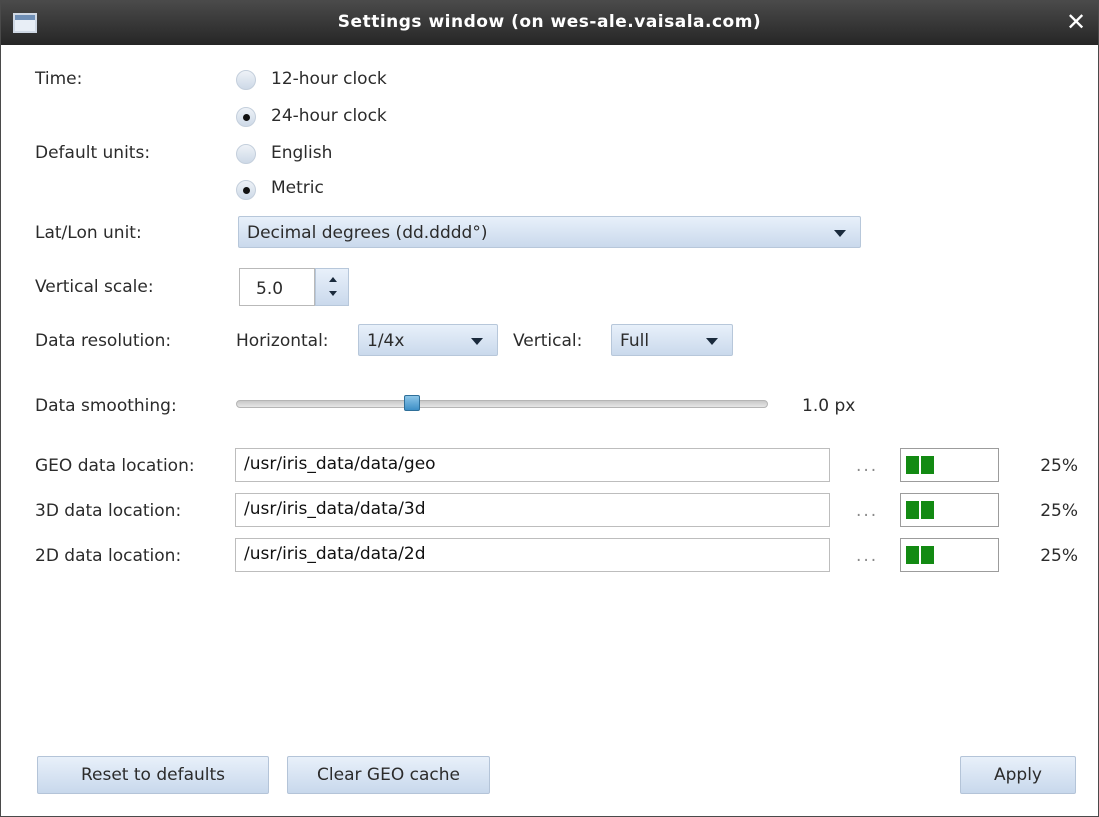 Image resolution: width=1099 pixels, height=817 pixels. What do you see at coordinates (93, 153) in the screenshot?
I see `default-units-label: Default units:` at bounding box center [93, 153].